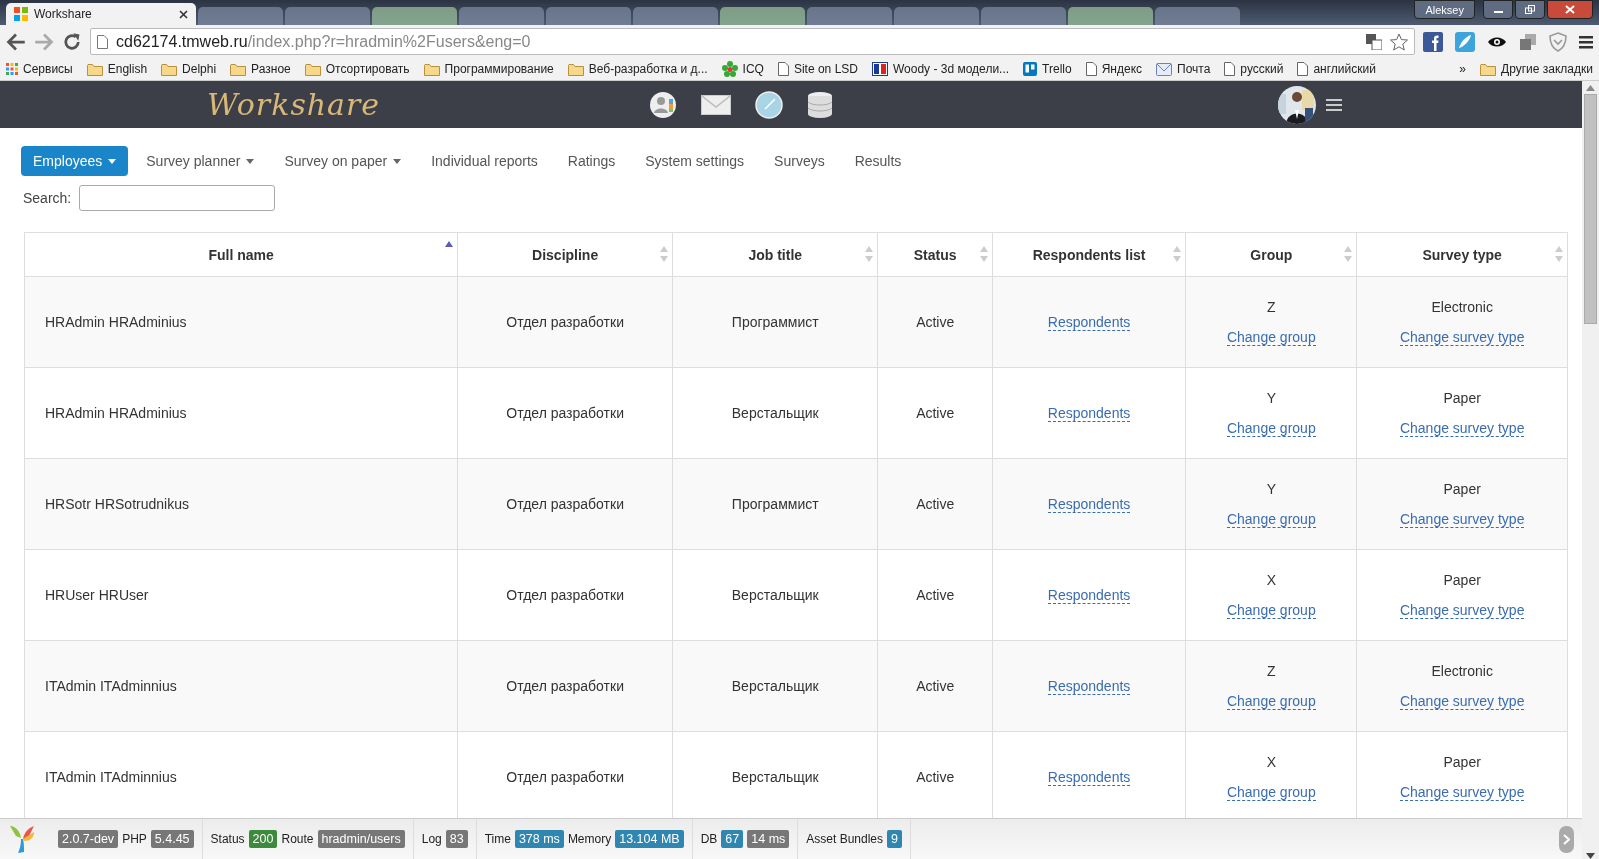 The height and width of the screenshot is (859, 1599). I want to click on survey-type-value: Paper, so click(1462, 488).